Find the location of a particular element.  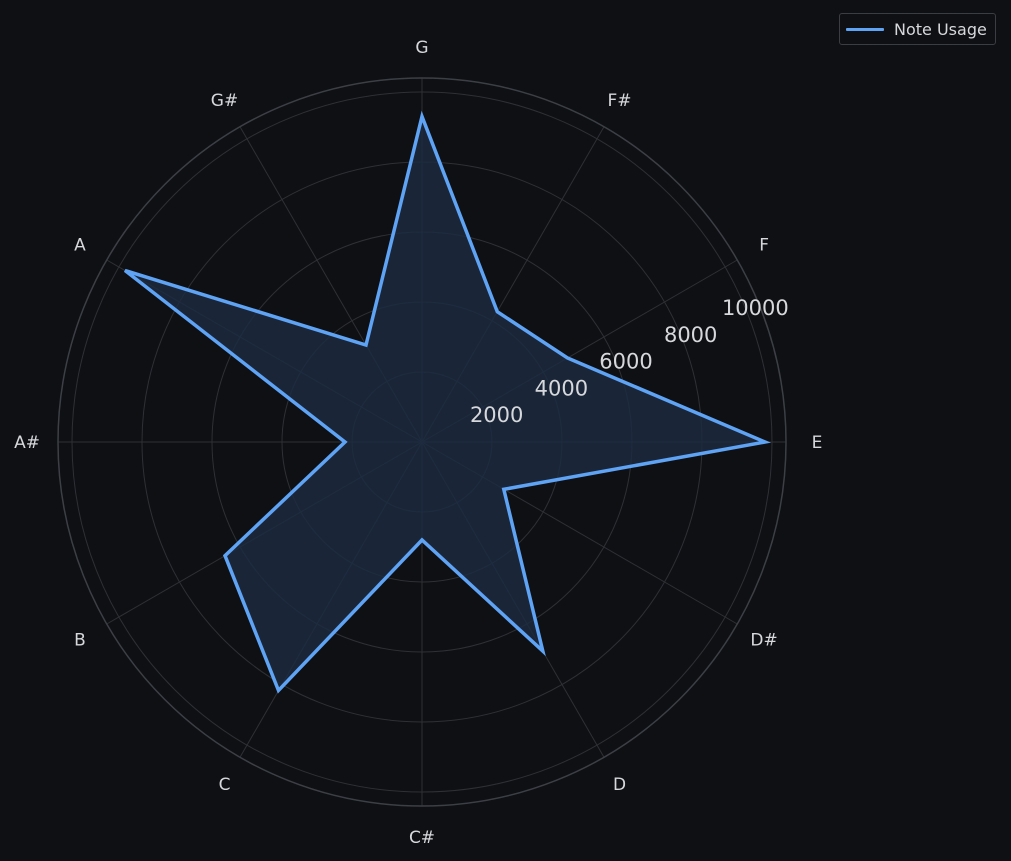

category-label-g-sharp: G# is located at coordinates (224, 101).